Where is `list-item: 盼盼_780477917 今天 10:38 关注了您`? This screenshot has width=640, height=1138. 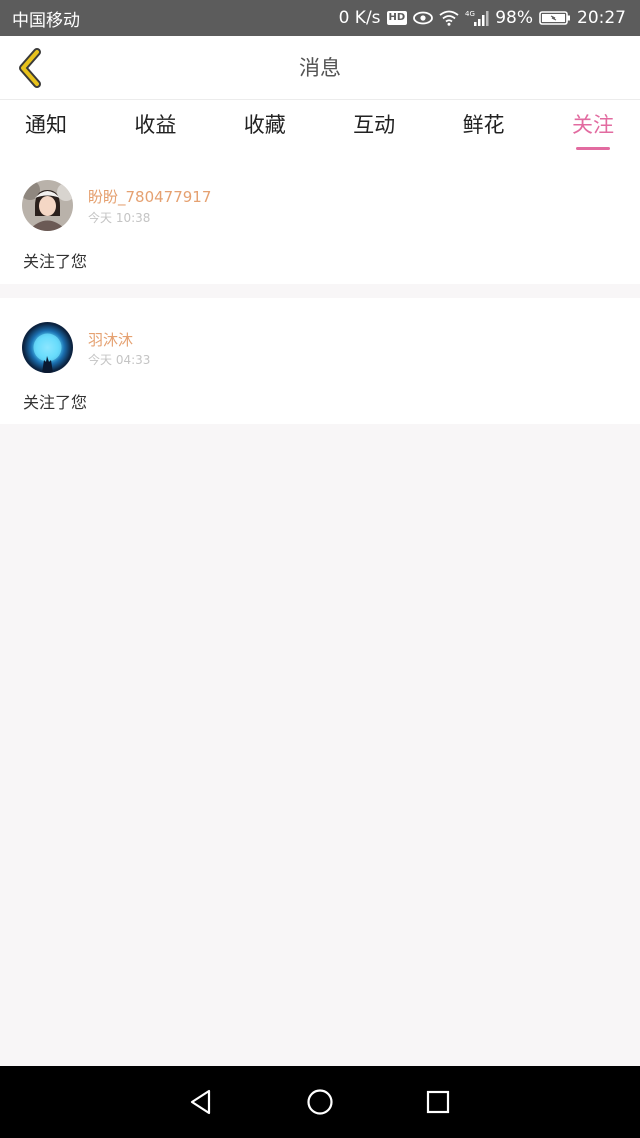 list-item: 盼盼_780477917 今天 10:38 关注了您 is located at coordinates (320, 220).